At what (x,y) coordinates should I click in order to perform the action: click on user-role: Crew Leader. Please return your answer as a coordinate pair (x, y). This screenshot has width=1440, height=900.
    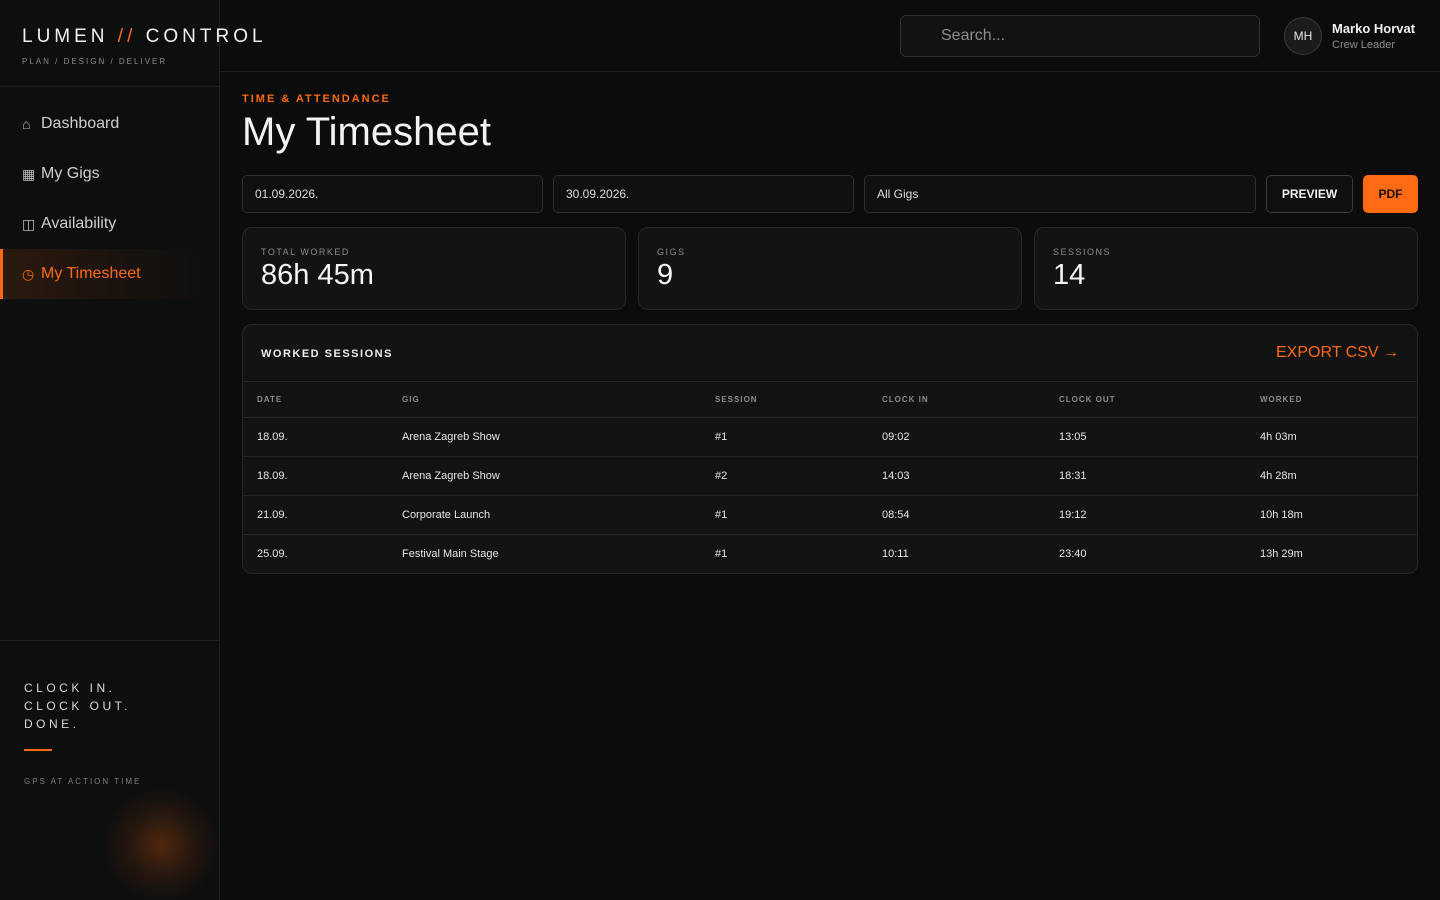
    Looking at the image, I should click on (1363, 45).